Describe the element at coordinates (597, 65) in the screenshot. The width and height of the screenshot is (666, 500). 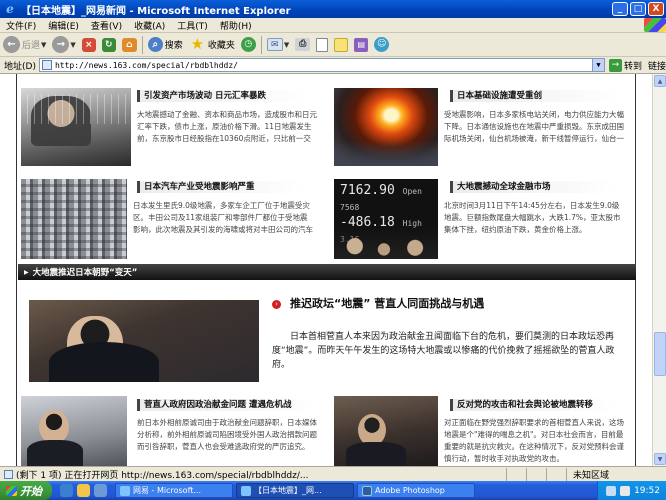
I see `address-dropdown-icon: ▼` at that location.